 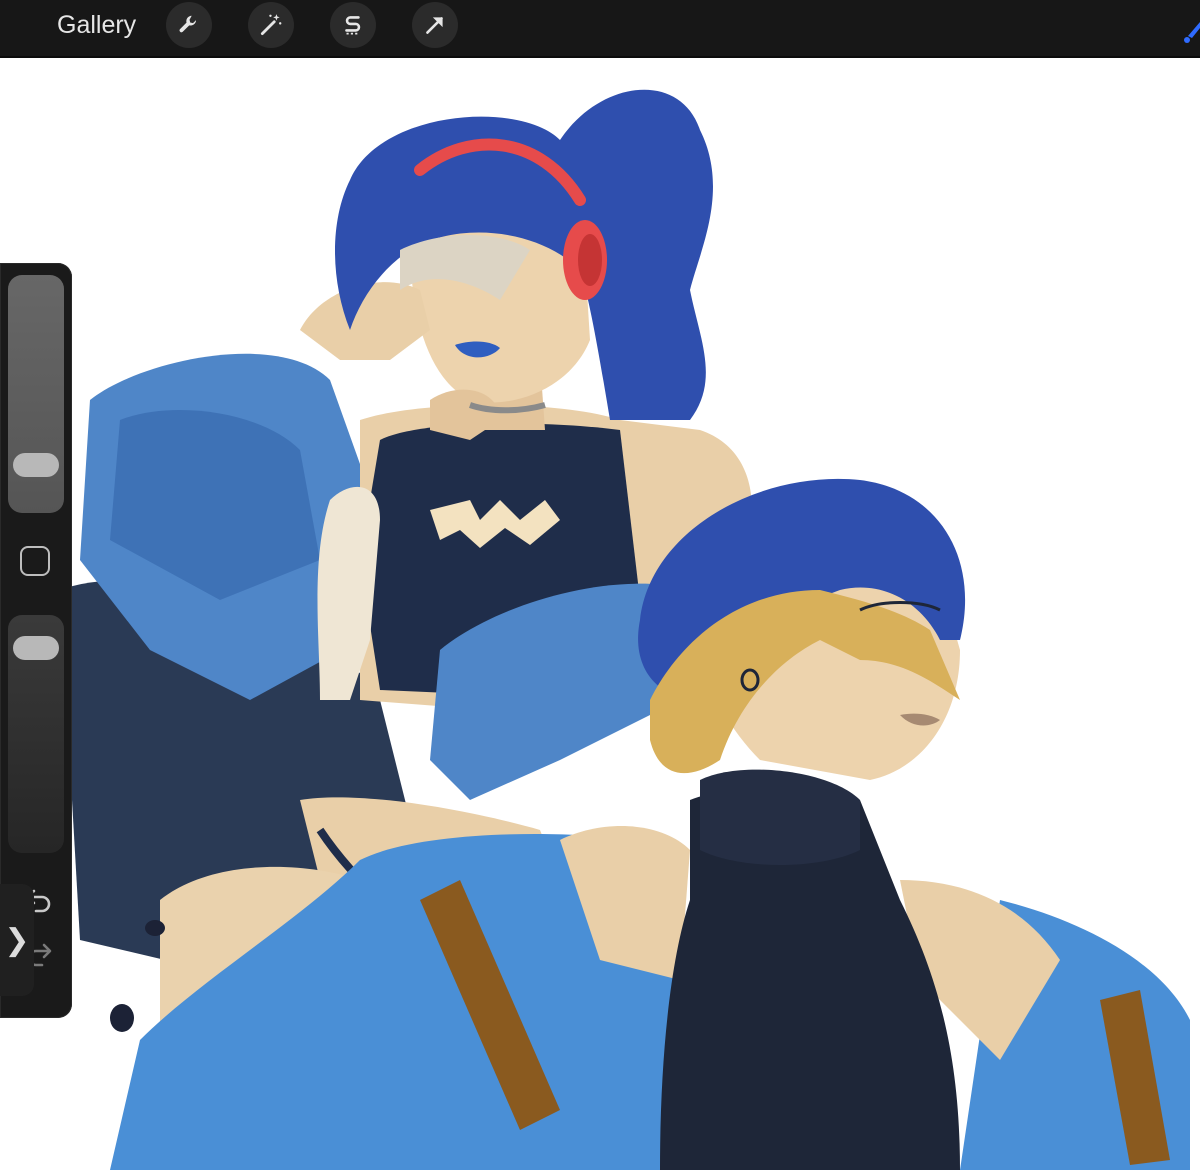 I want to click on top-toolbar: Gallery, so click(x=600, y=29).